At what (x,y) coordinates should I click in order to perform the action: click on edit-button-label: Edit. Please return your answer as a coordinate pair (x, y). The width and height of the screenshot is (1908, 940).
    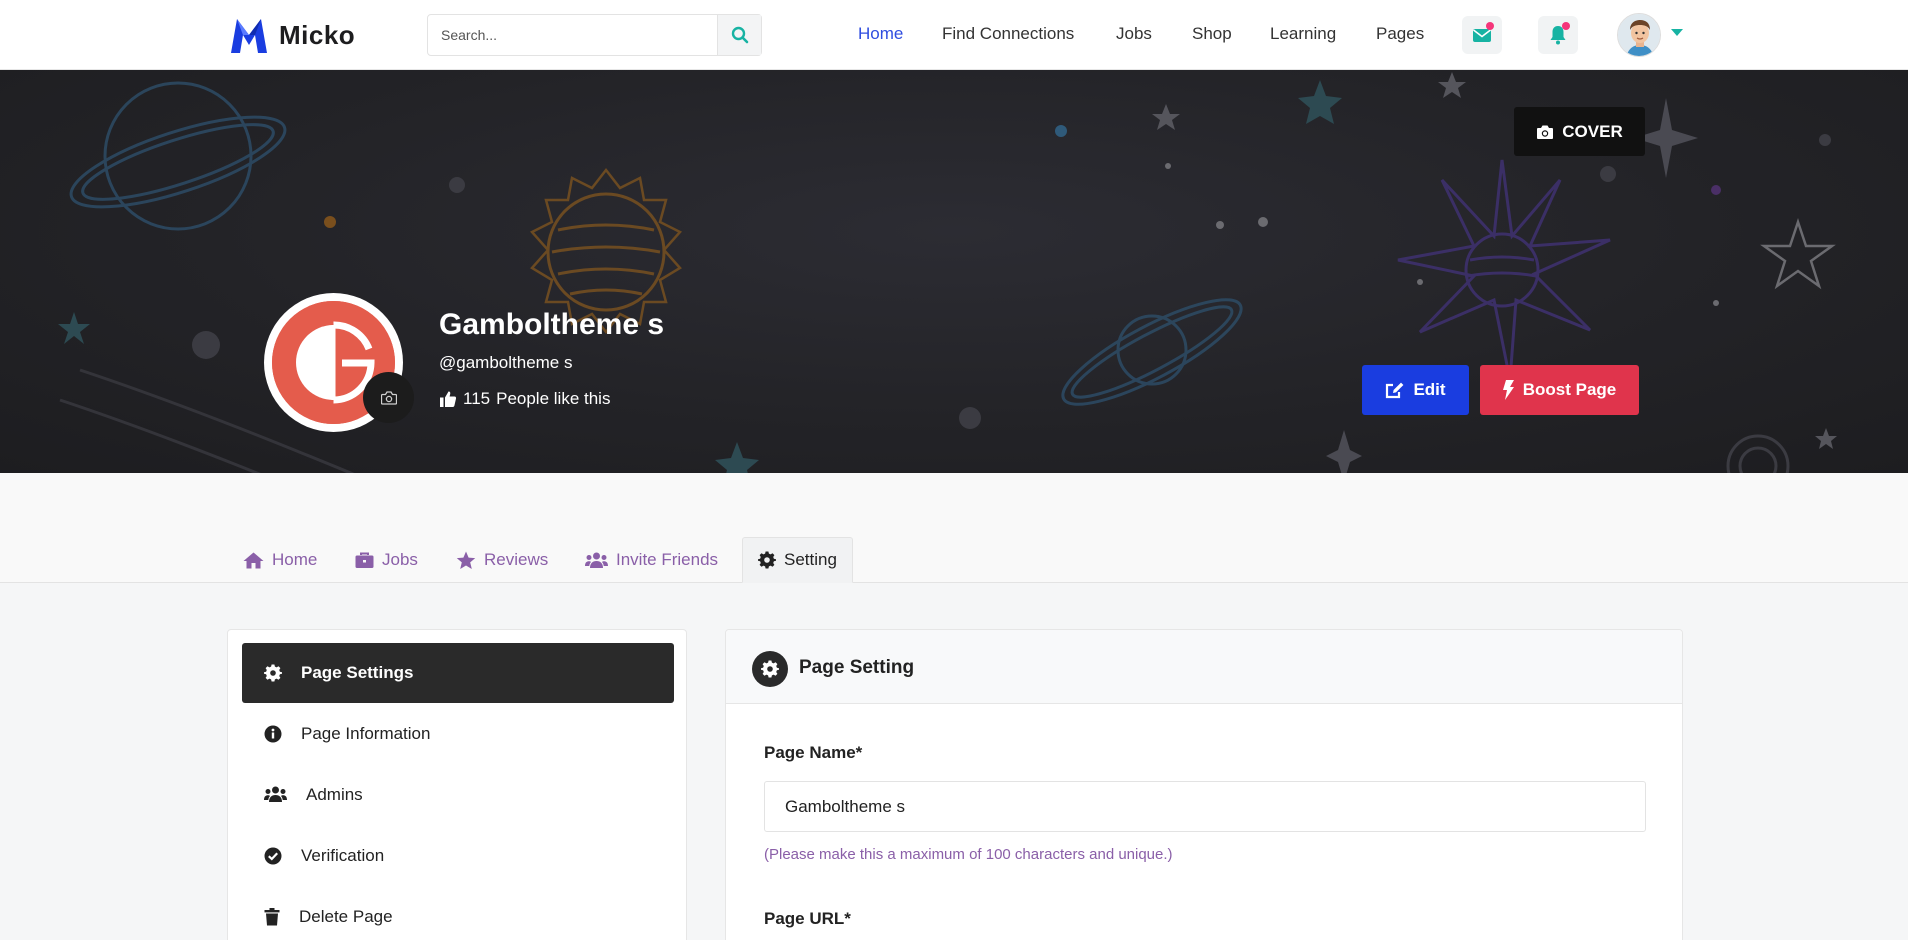
    Looking at the image, I should click on (1429, 389).